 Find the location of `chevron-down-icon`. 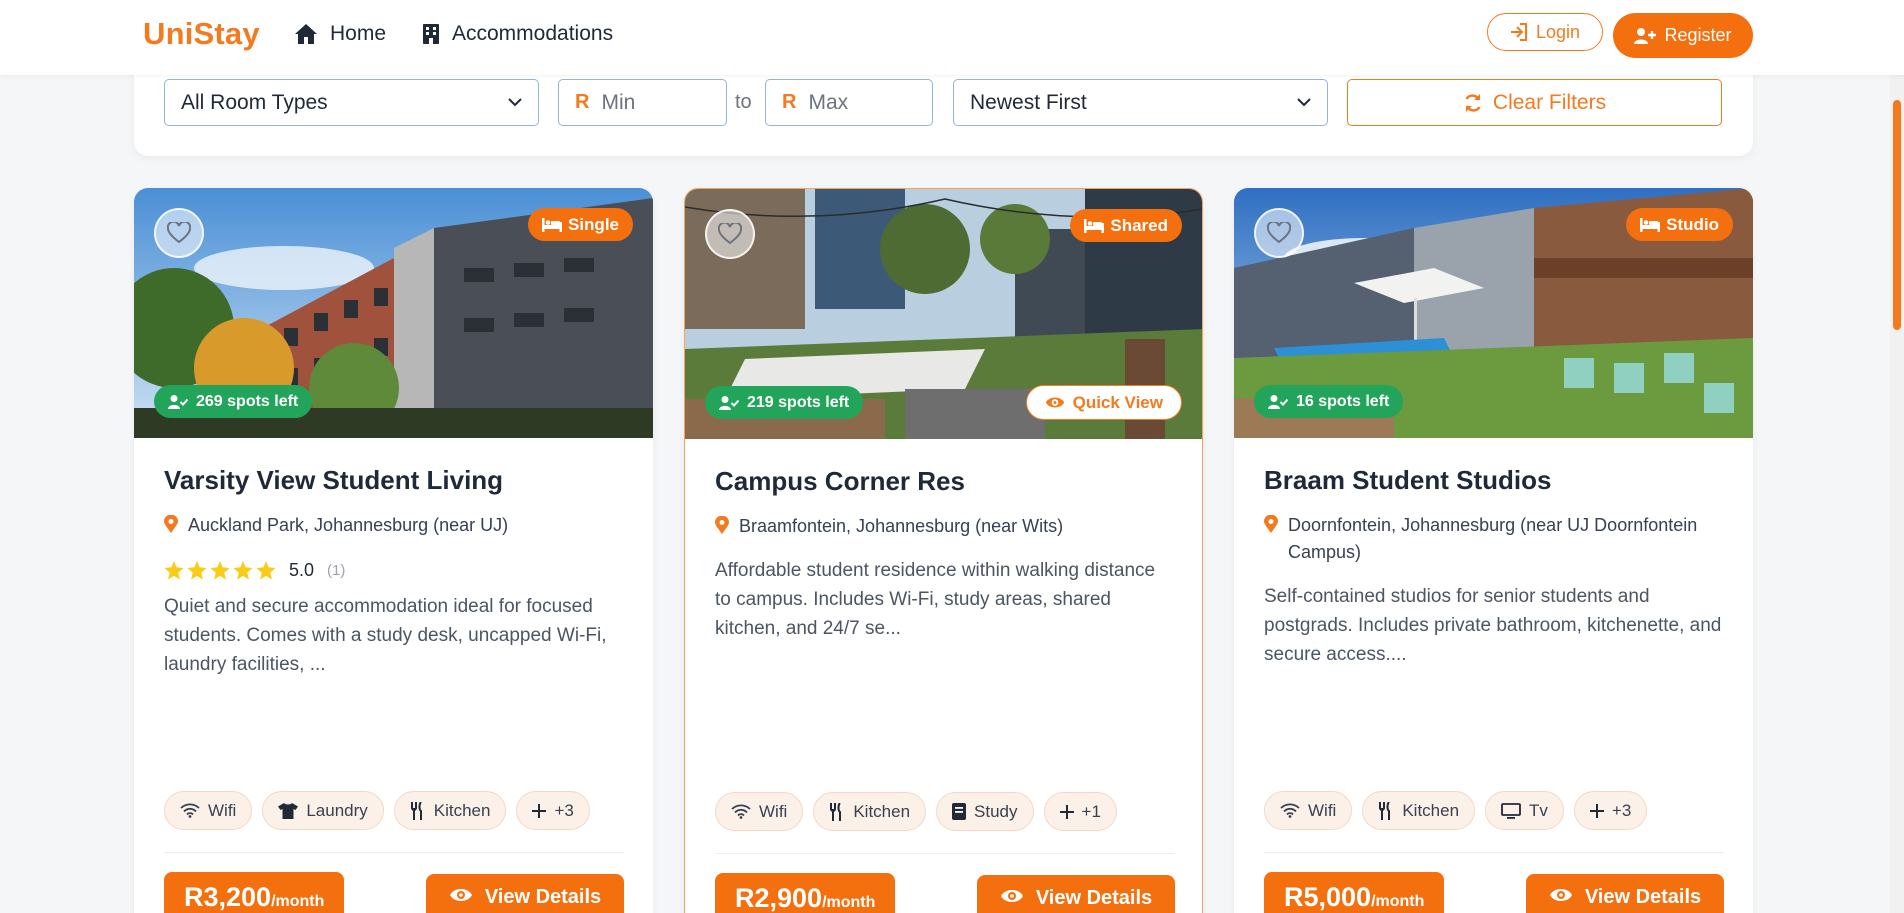

chevron-down-icon is located at coordinates (515, 102).